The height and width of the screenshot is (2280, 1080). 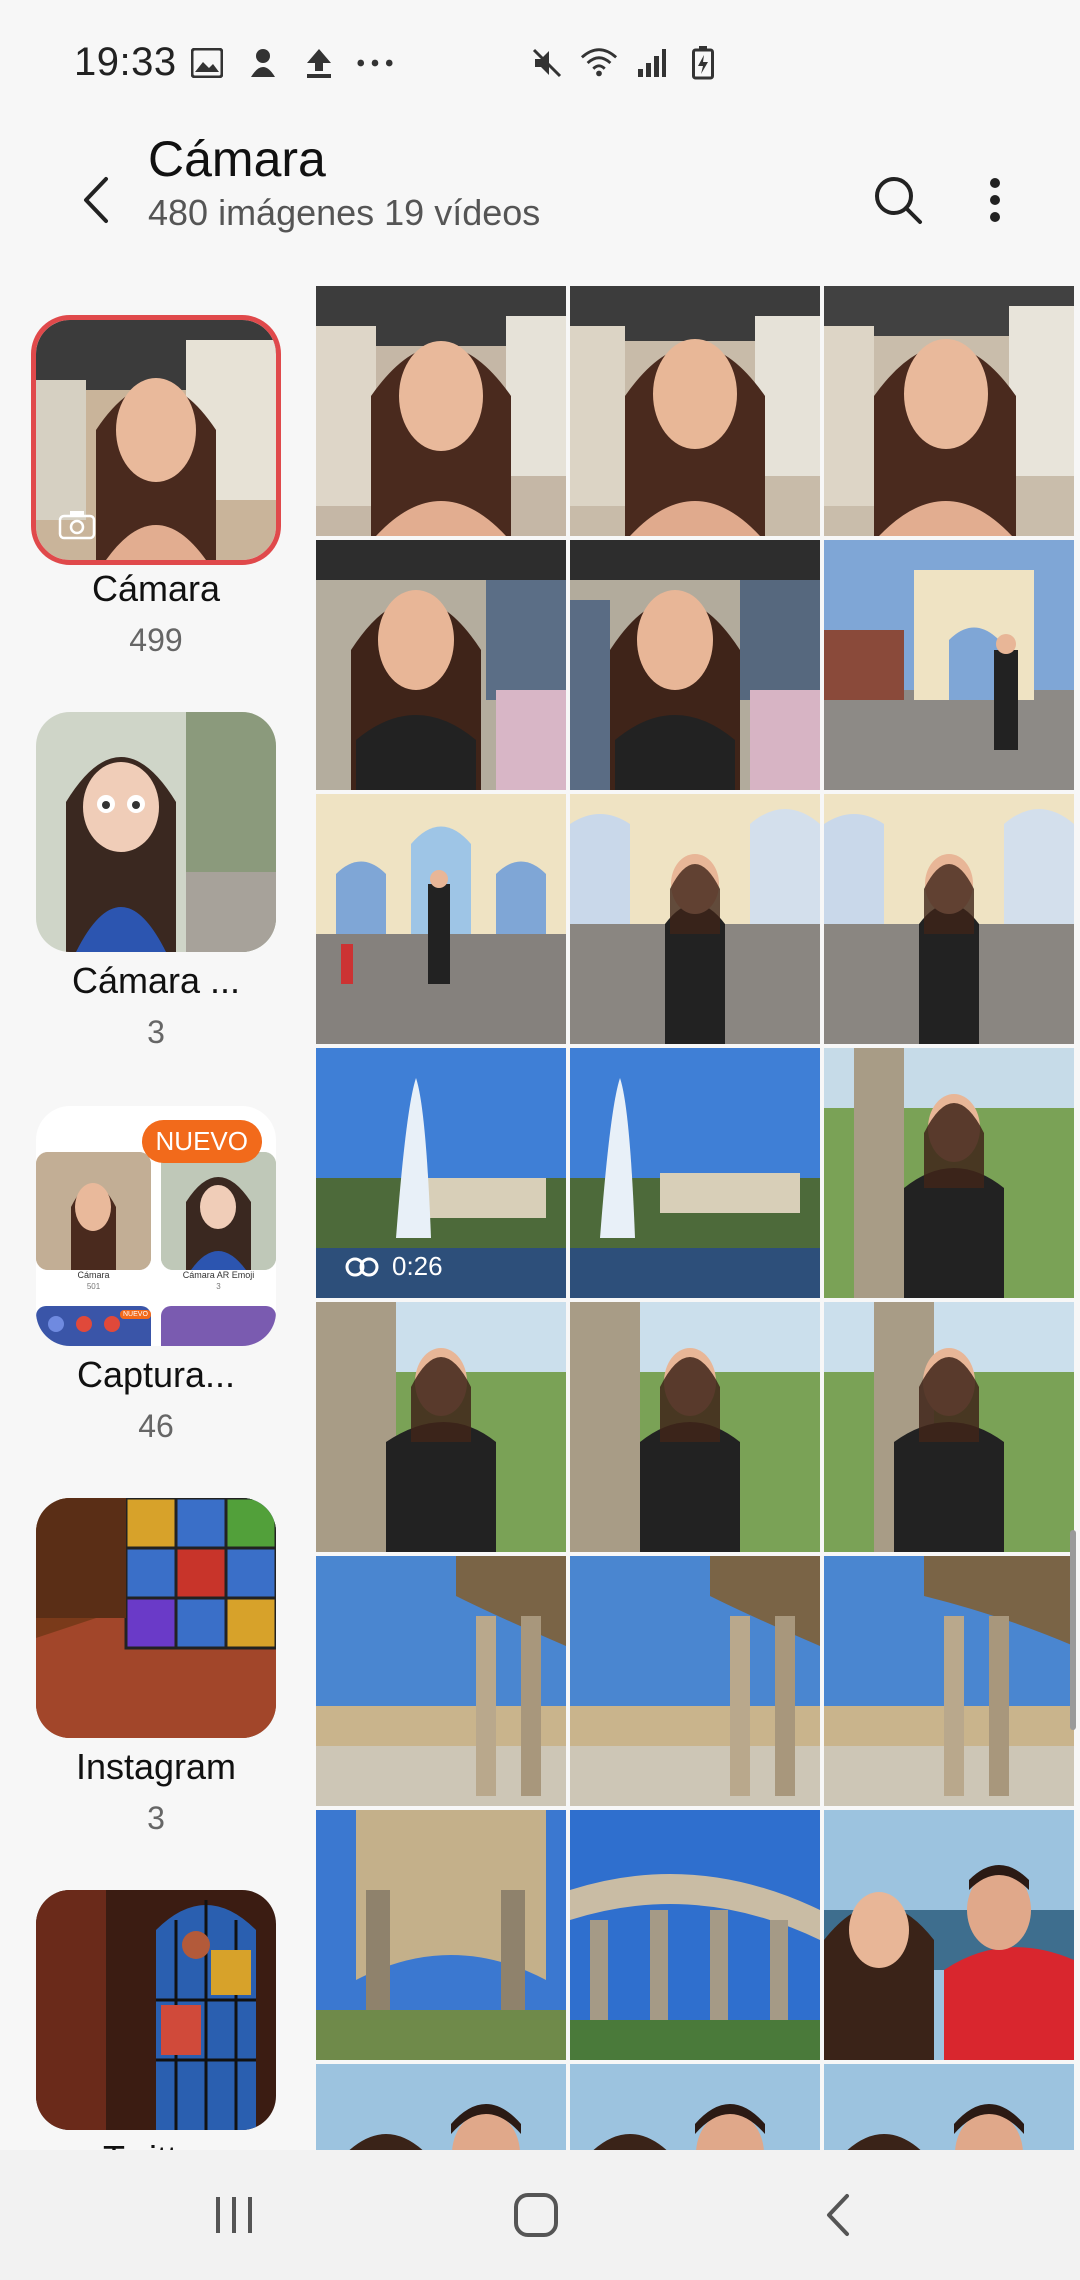 I want to click on back-nav-button, so click(x=838, y=2215).